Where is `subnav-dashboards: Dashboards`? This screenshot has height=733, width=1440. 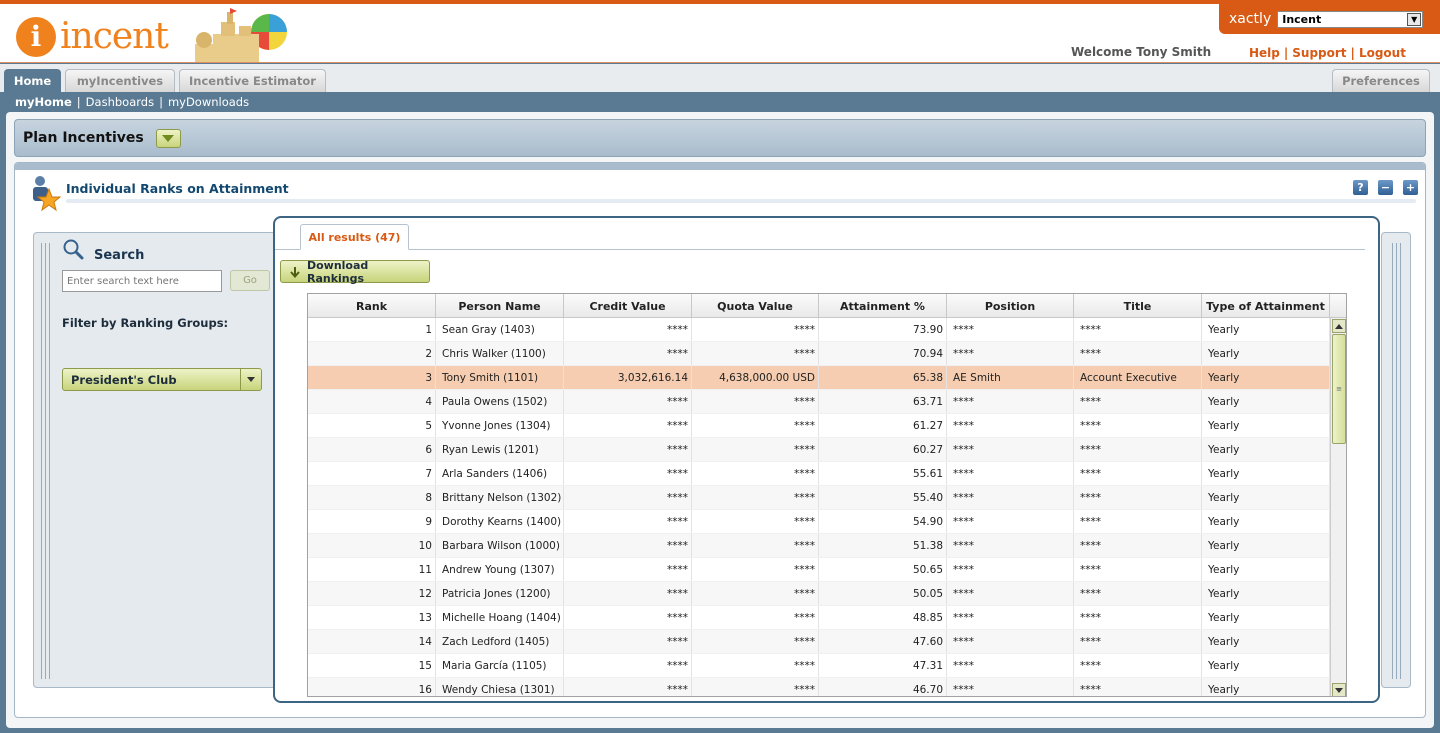 subnav-dashboards: Dashboards is located at coordinates (120, 102).